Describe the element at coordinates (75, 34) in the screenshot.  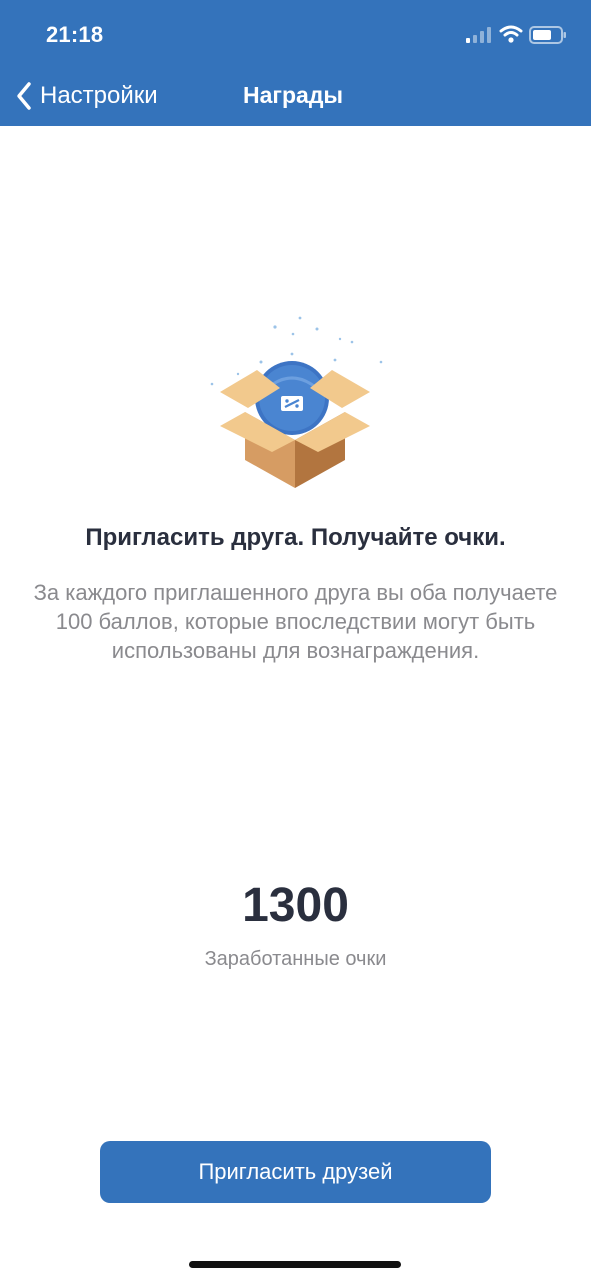
I see `status-time: 21:18` at that location.